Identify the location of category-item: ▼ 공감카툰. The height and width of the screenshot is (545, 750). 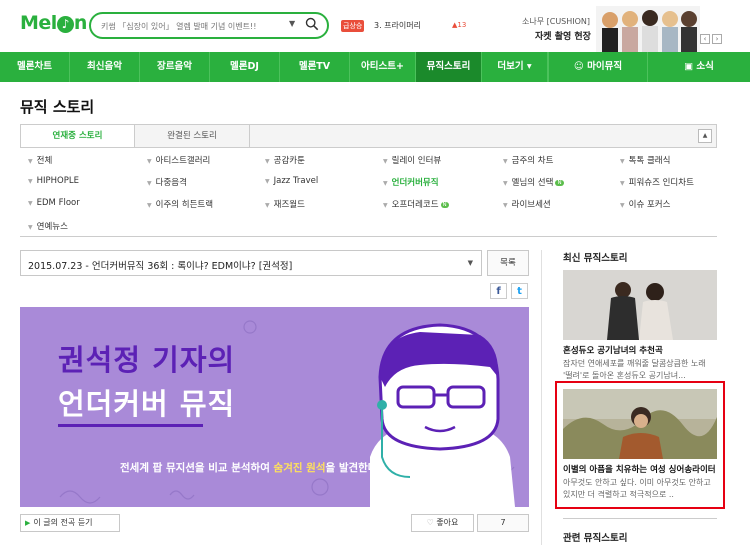
(285, 160).